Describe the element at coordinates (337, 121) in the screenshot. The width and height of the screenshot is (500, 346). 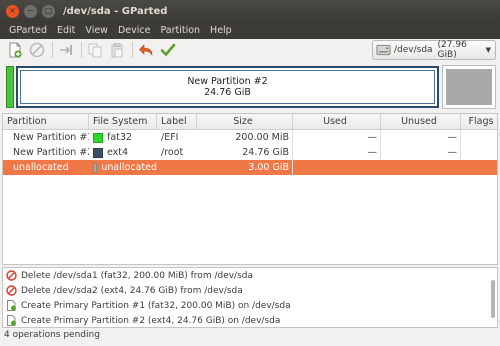
I see `column-header-used: Used` at that location.